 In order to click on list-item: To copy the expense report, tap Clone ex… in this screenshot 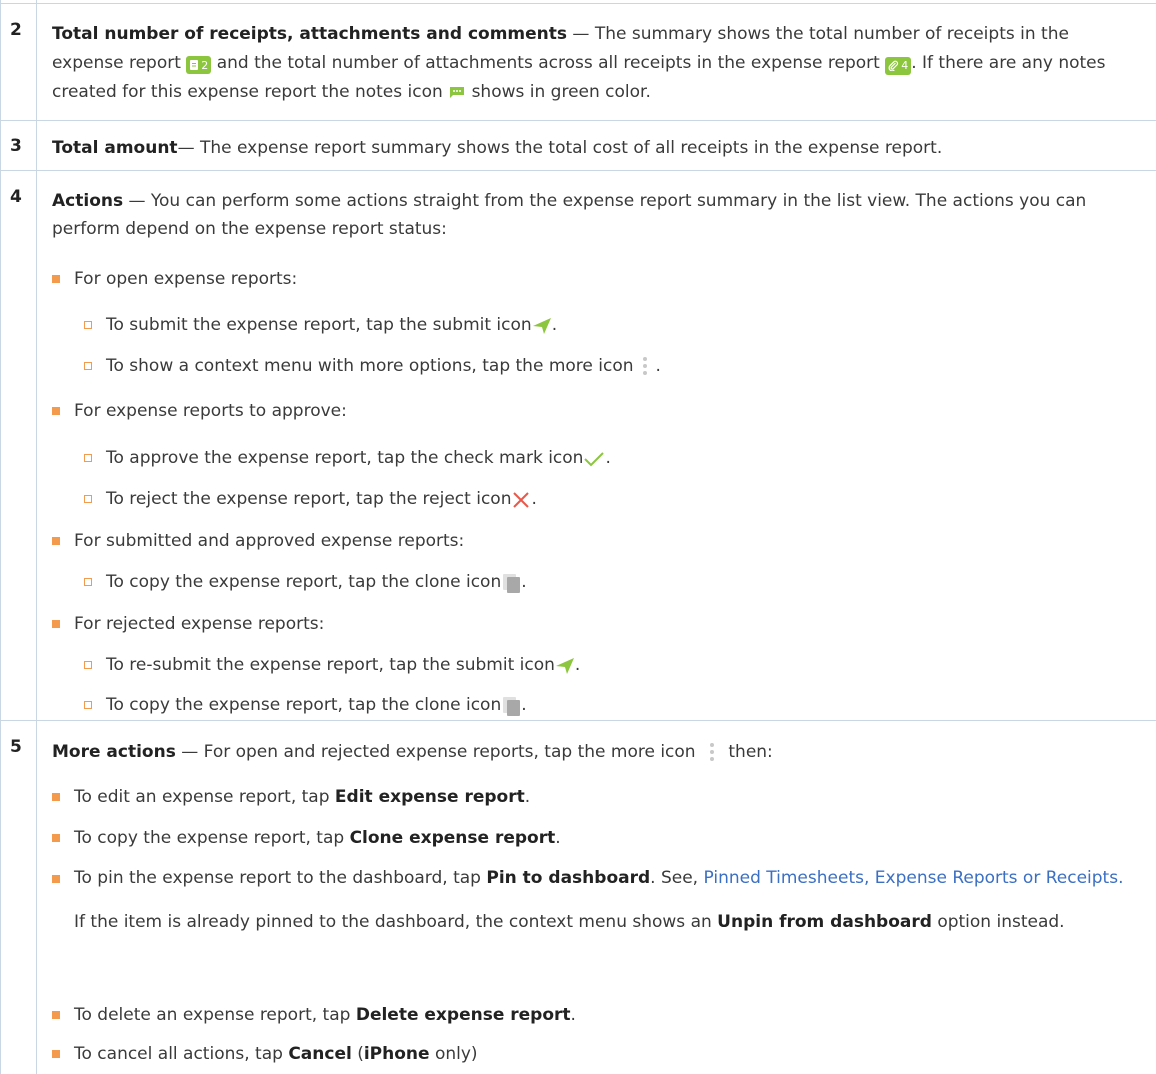, I will do `click(306, 838)`.